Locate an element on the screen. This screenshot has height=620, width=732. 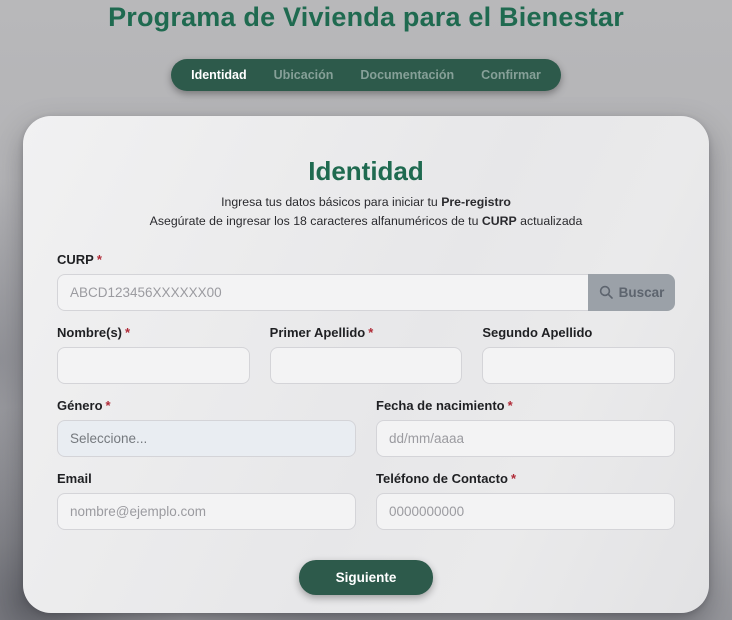
nombres-input is located at coordinates (153, 365).